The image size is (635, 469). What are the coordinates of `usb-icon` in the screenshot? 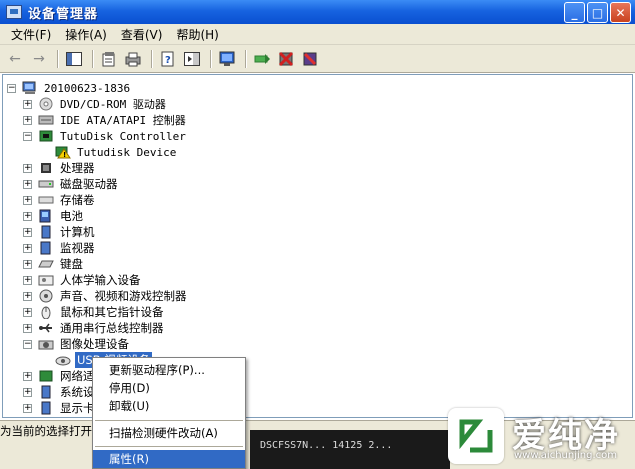 It's located at (45, 328).